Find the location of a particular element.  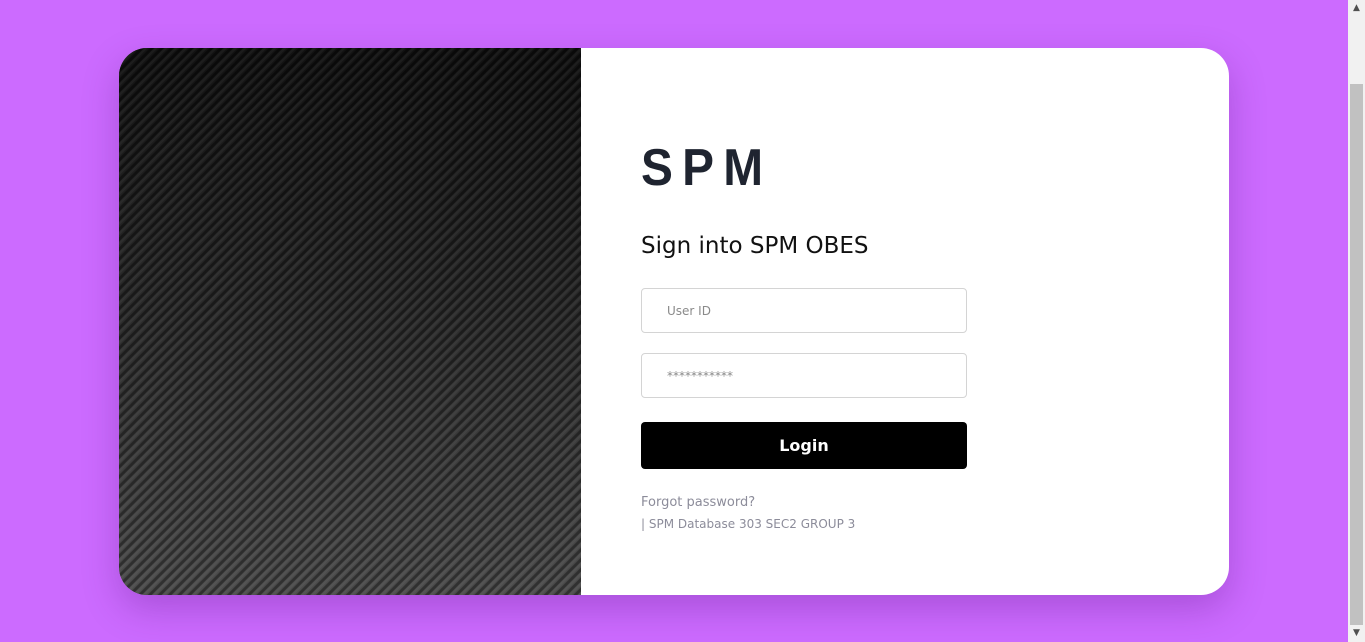

vertical-scrollbar: ▲ ▼ is located at coordinates (1356, 321).